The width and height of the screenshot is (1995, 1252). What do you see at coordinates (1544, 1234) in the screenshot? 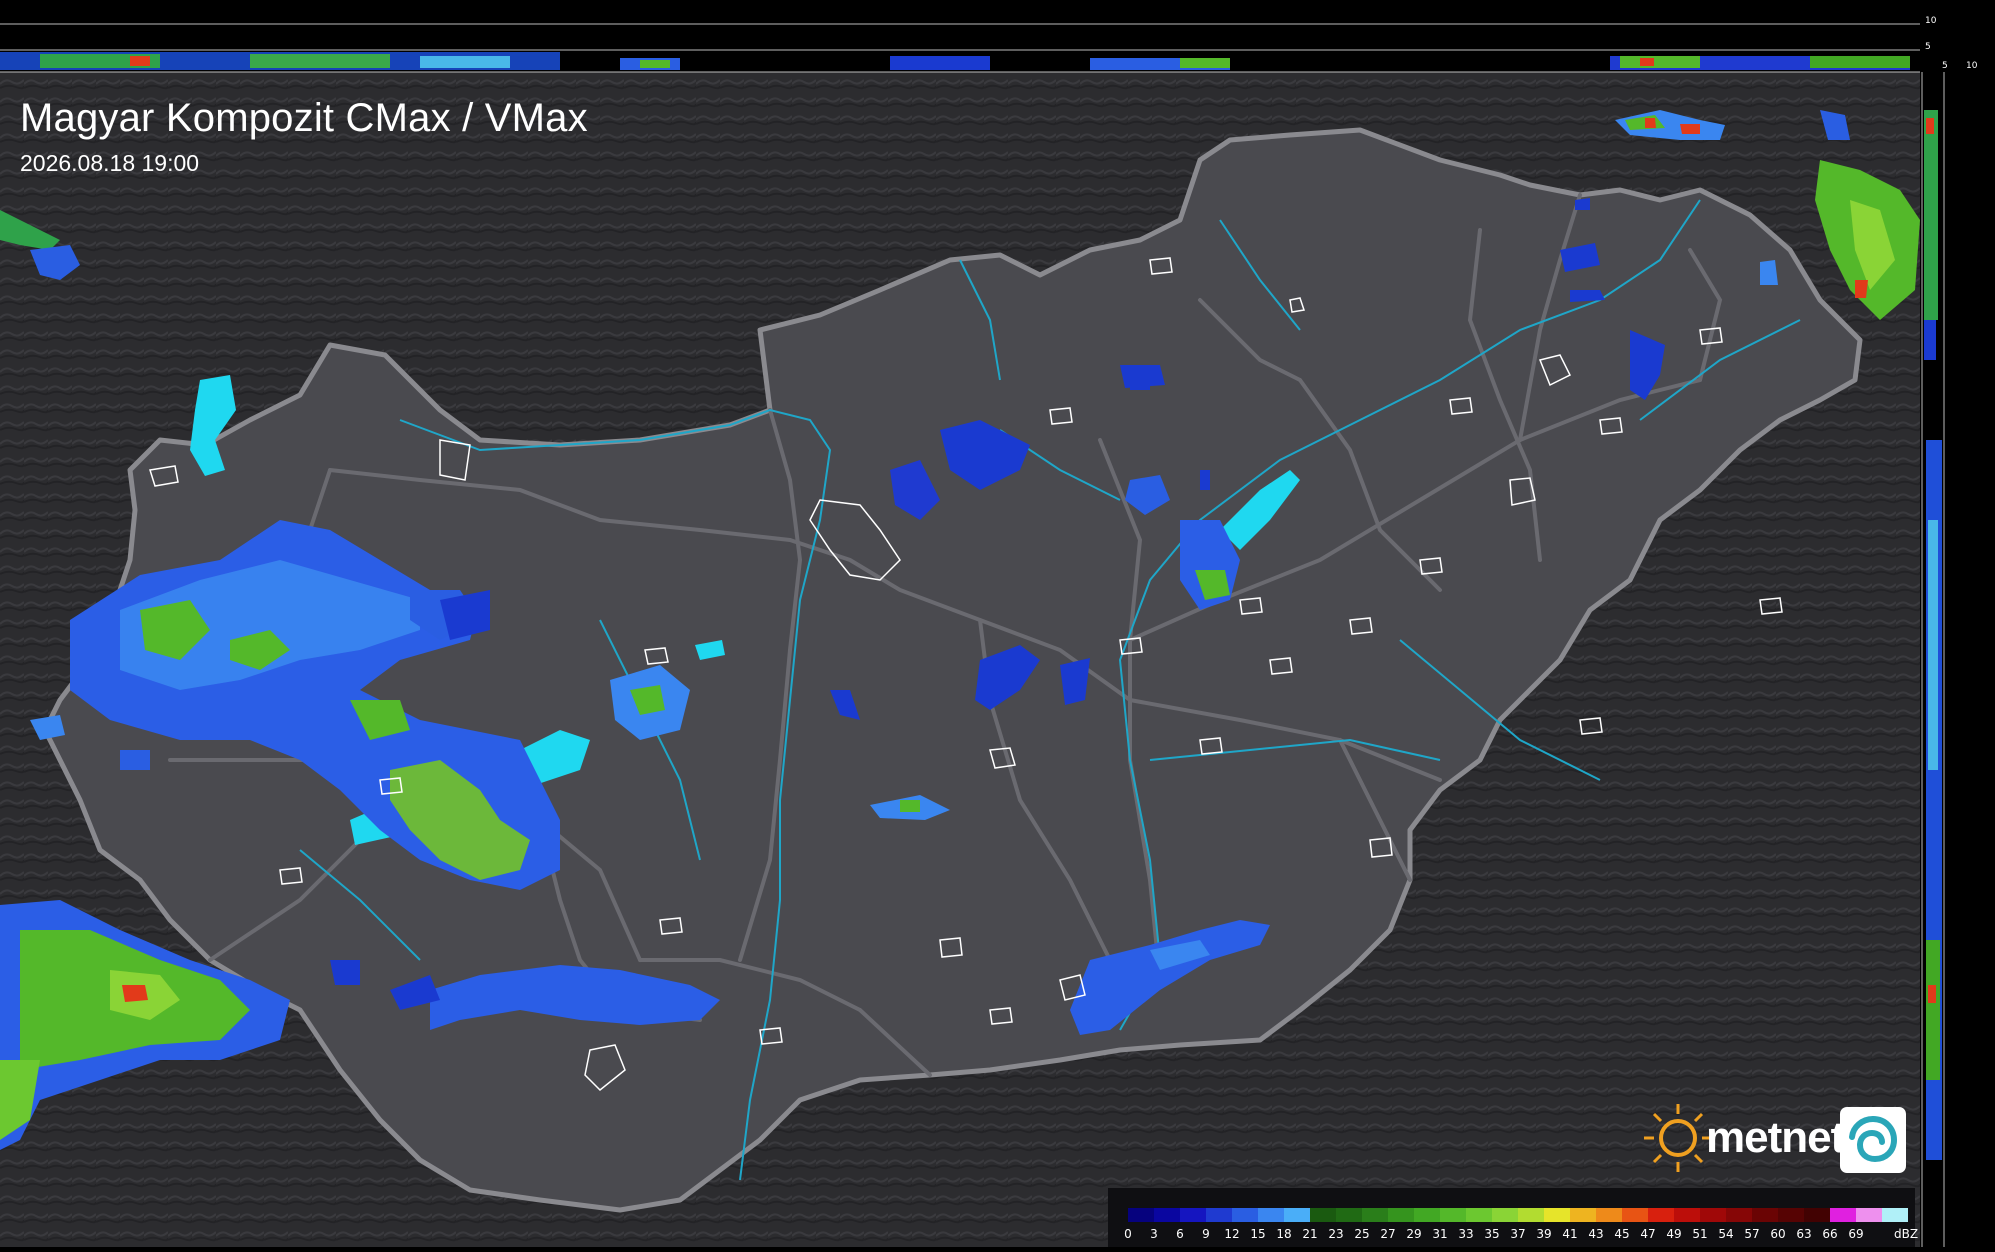
I see `legend-label: 39` at bounding box center [1544, 1234].